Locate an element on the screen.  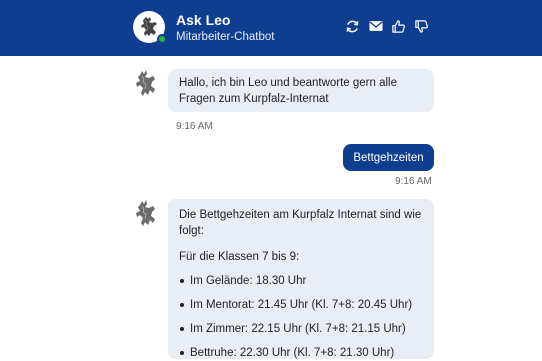
bot-message-group-heading: Für die Klassen 7 bis 9: is located at coordinates (239, 257).